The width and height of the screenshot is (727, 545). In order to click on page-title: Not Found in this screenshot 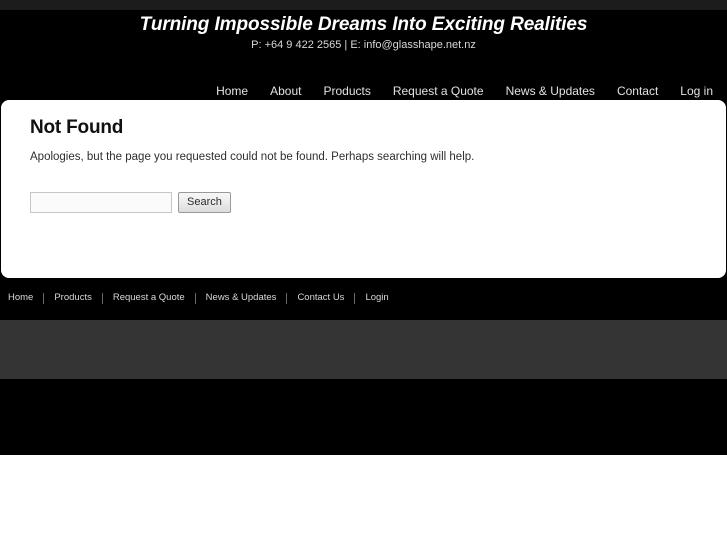, I will do `click(77, 127)`.